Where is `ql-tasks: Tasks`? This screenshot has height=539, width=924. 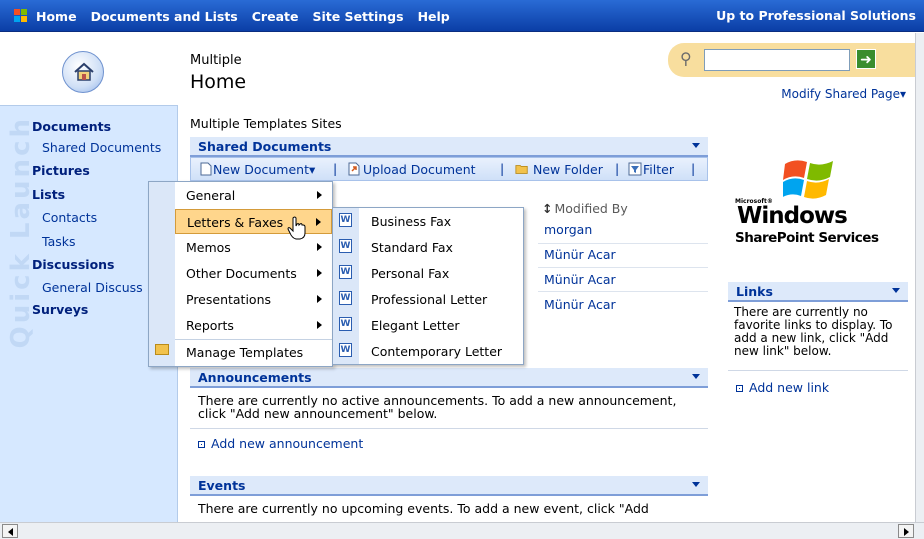
ql-tasks: Tasks is located at coordinates (59, 241).